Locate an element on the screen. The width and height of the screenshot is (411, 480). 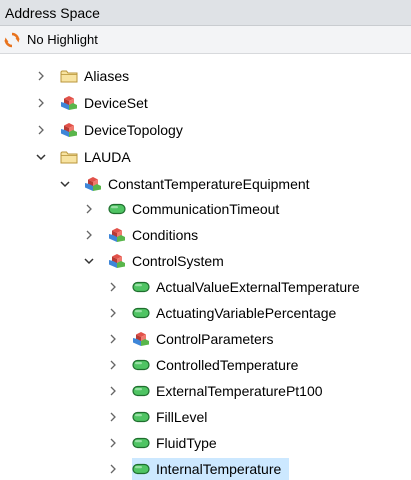
tree-node-label: Conditions is located at coordinates (165, 235).